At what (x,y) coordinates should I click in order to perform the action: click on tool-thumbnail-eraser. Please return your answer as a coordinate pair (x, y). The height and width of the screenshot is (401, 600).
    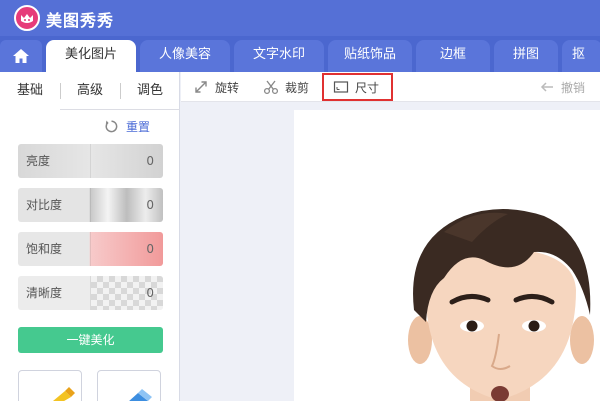
    Looking at the image, I should click on (129, 385).